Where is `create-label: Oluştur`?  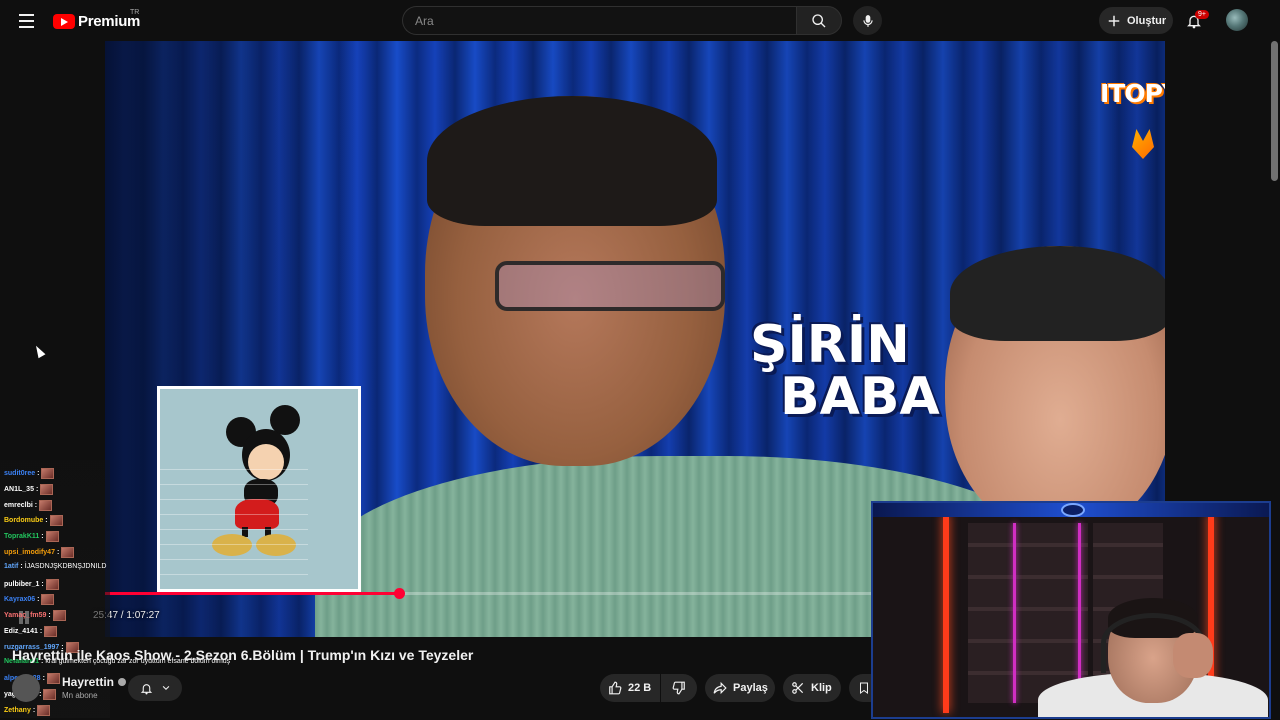
create-label: Oluştur is located at coordinates (1147, 20).